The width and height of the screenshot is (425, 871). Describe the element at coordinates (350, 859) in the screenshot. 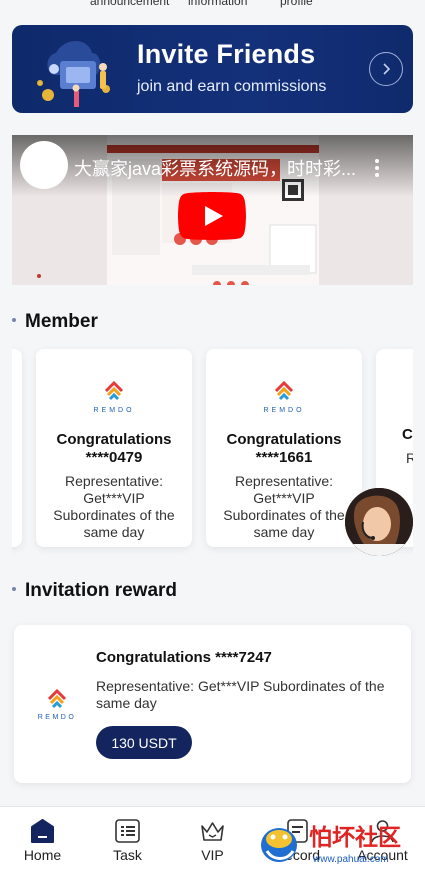

I see `svg-text: www.pahuai.com` at that location.